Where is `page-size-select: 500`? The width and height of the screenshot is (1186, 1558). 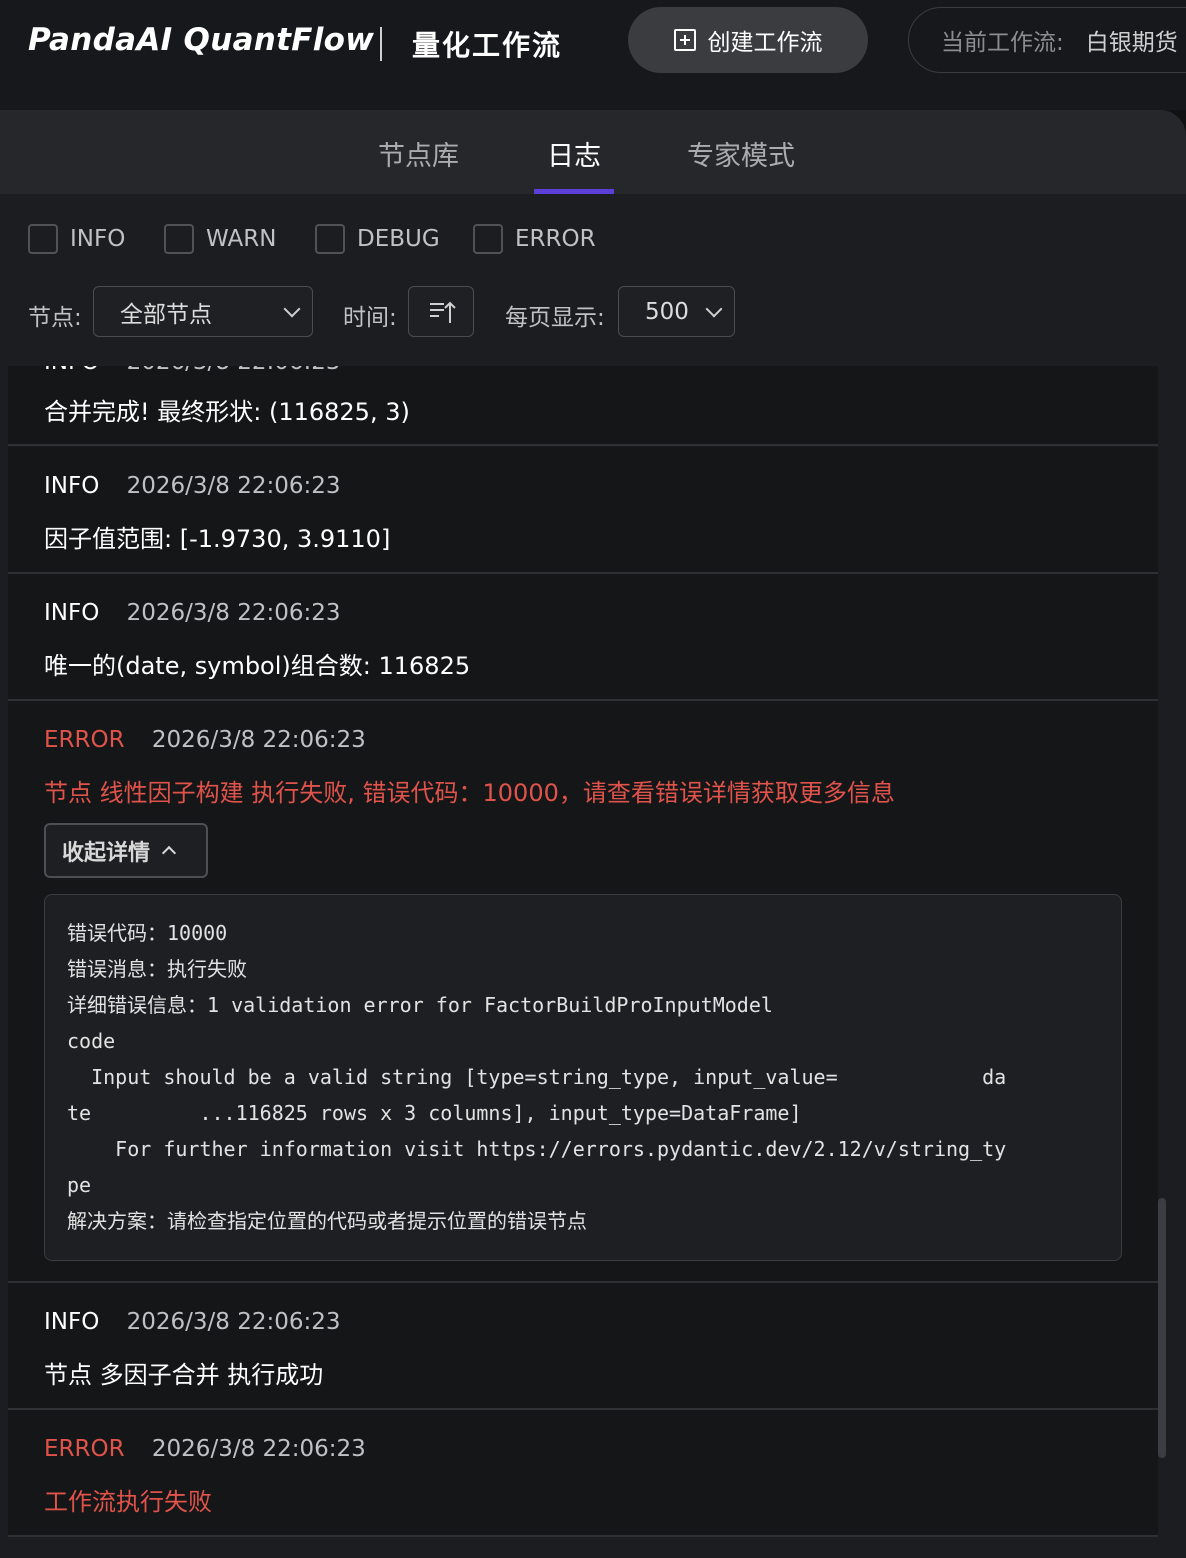 page-size-select: 500 is located at coordinates (676, 311).